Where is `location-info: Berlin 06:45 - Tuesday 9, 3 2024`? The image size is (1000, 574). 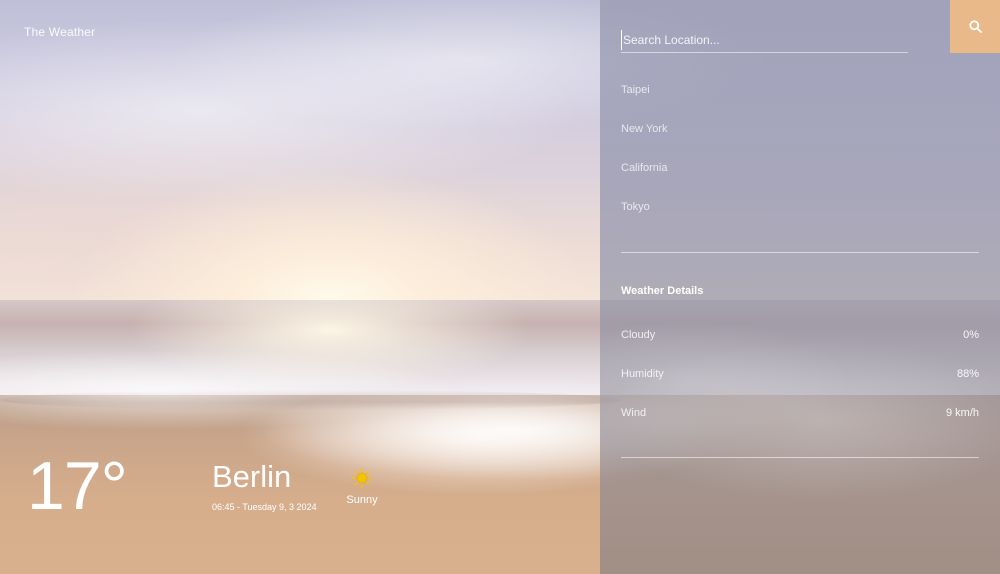
location-info: Berlin 06:45 - Tuesday 9, 3 2024 is located at coordinates (264, 485).